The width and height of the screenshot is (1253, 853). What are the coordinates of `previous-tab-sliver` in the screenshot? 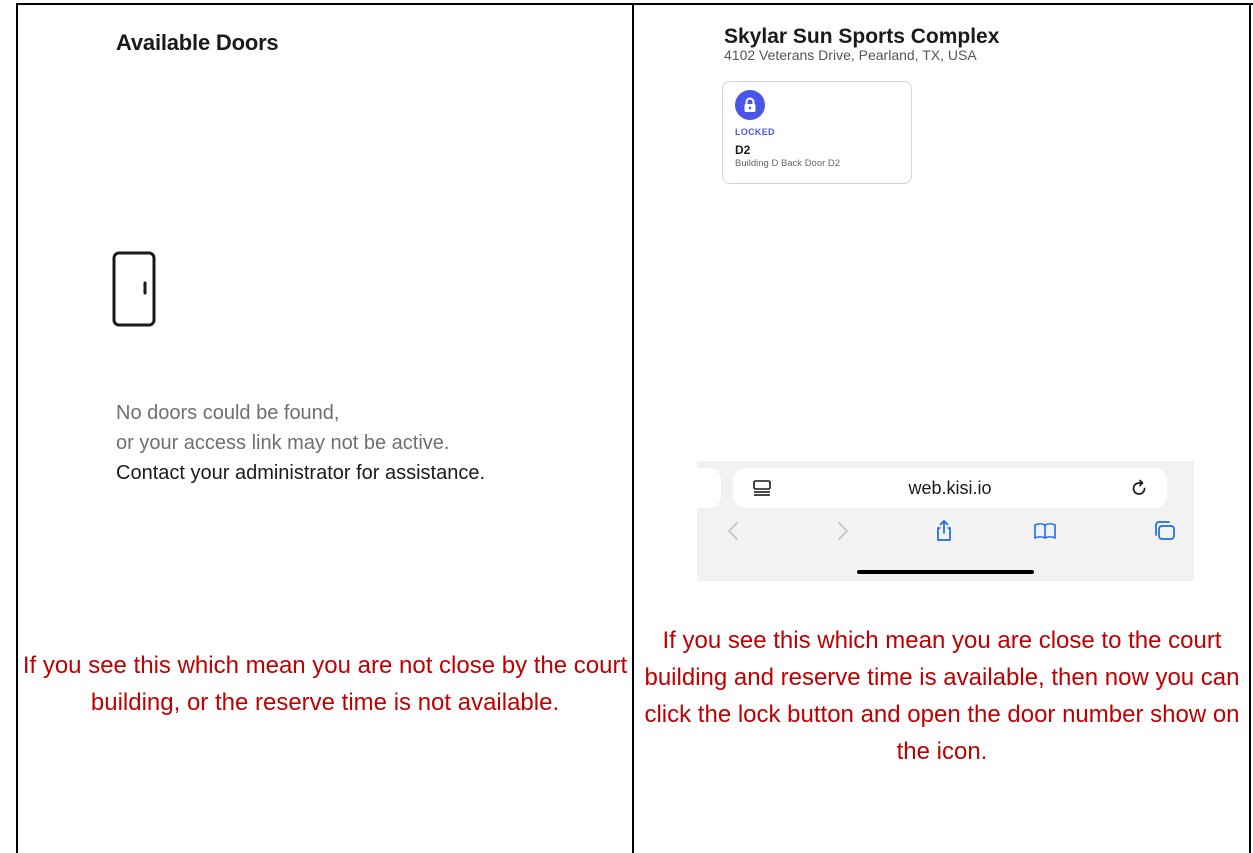 It's located at (709, 488).